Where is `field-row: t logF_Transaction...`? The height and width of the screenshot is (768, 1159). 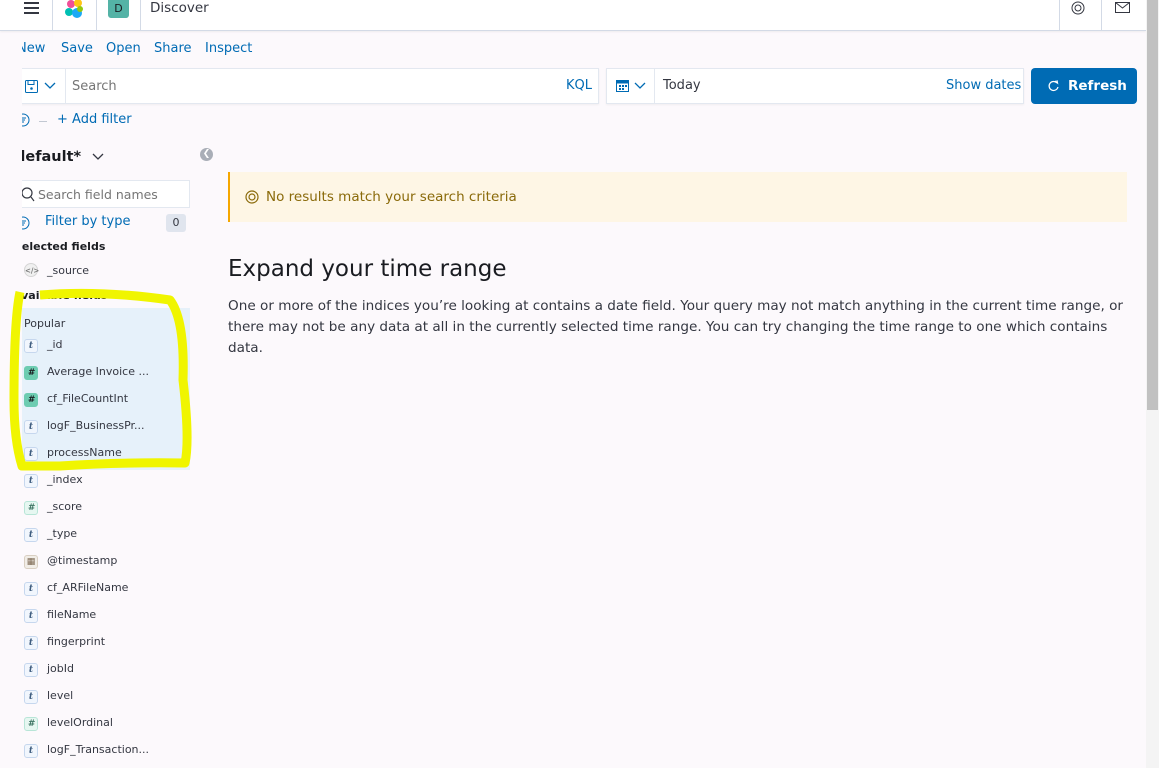 field-row: t logF_Transaction... is located at coordinates (107, 751).